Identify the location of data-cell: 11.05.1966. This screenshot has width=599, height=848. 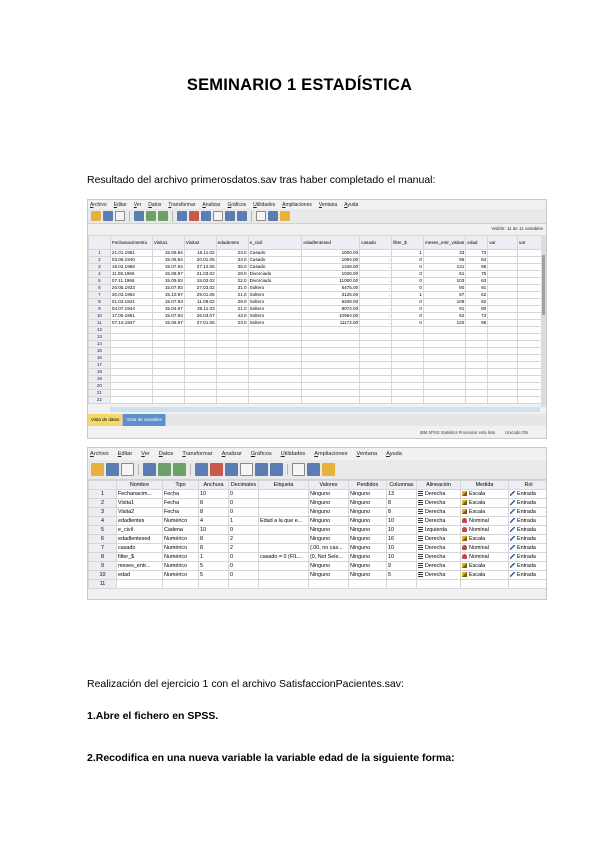
(131, 274).